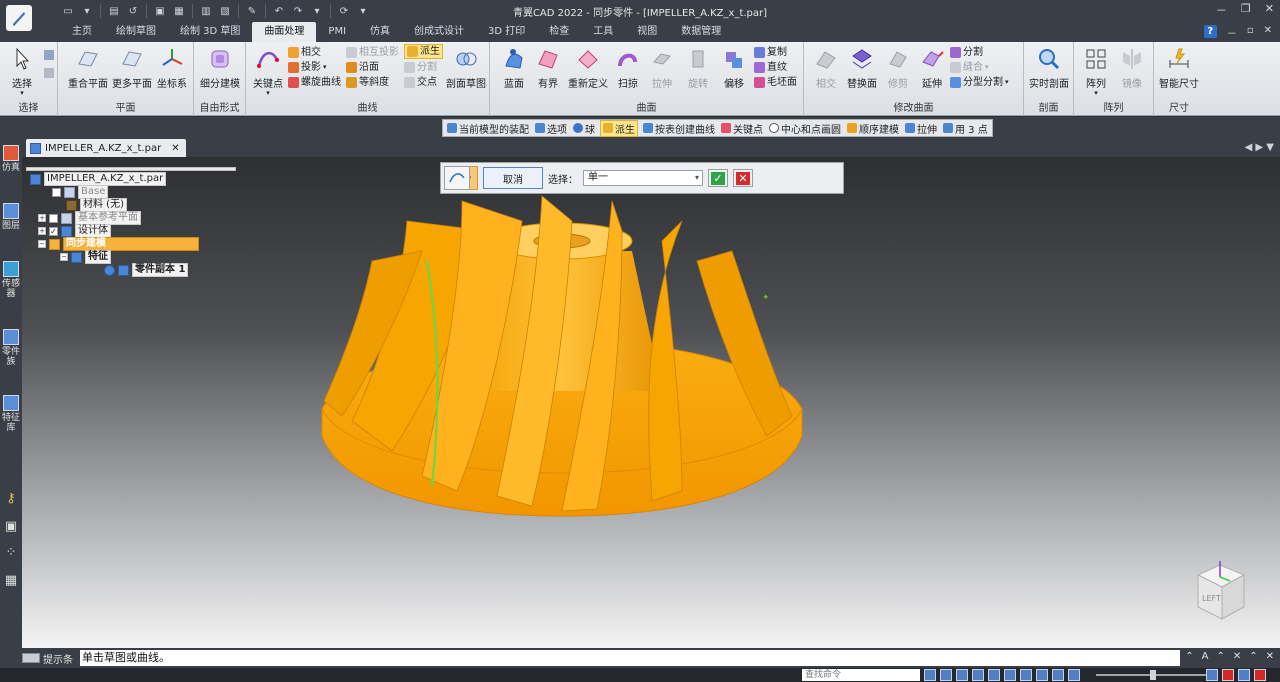  What do you see at coordinates (603, 32) in the screenshot?
I see `tab-tools: 工具` at bounding box center [603, 32].